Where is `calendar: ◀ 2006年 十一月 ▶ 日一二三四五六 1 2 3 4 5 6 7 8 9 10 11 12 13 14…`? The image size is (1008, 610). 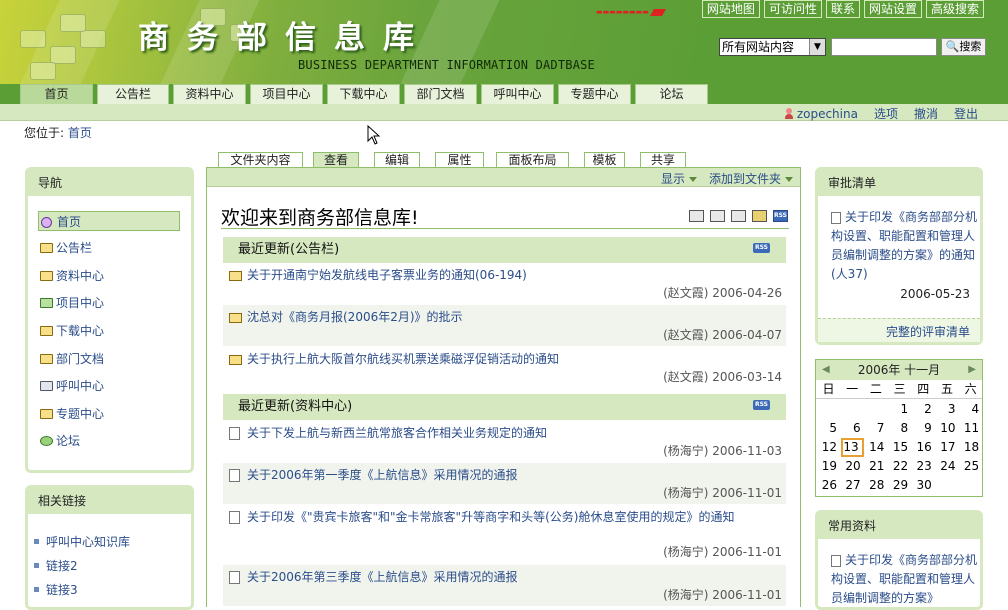 calendar: ◀ 2006年 十一月 ▶ 日一二三四五六 1 2 3 4 5 6 7 8 9 10 11 12 13 14… is located at coordinates (899, 428).